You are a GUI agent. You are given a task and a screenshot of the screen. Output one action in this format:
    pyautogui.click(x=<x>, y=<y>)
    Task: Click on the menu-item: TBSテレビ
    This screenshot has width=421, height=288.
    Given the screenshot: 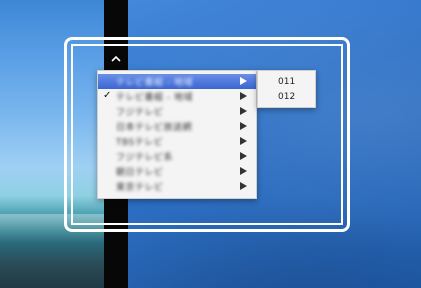 What is the action you would take?
    pyautogui.click(x=177, y=141)
    